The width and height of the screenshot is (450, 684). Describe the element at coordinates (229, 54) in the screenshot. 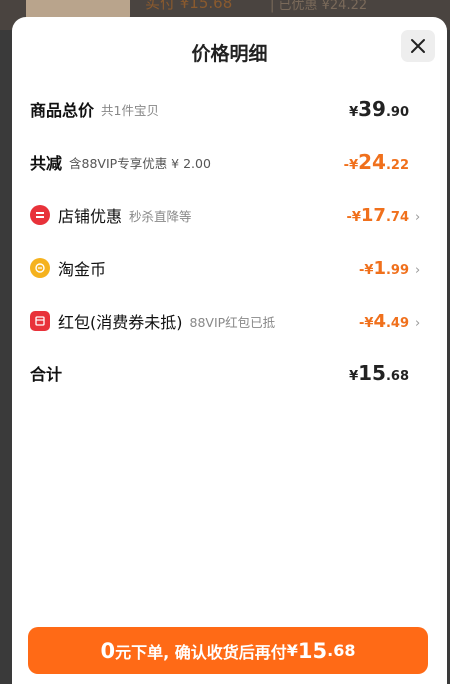

I see `sheet-title: 价格明细` at that location.